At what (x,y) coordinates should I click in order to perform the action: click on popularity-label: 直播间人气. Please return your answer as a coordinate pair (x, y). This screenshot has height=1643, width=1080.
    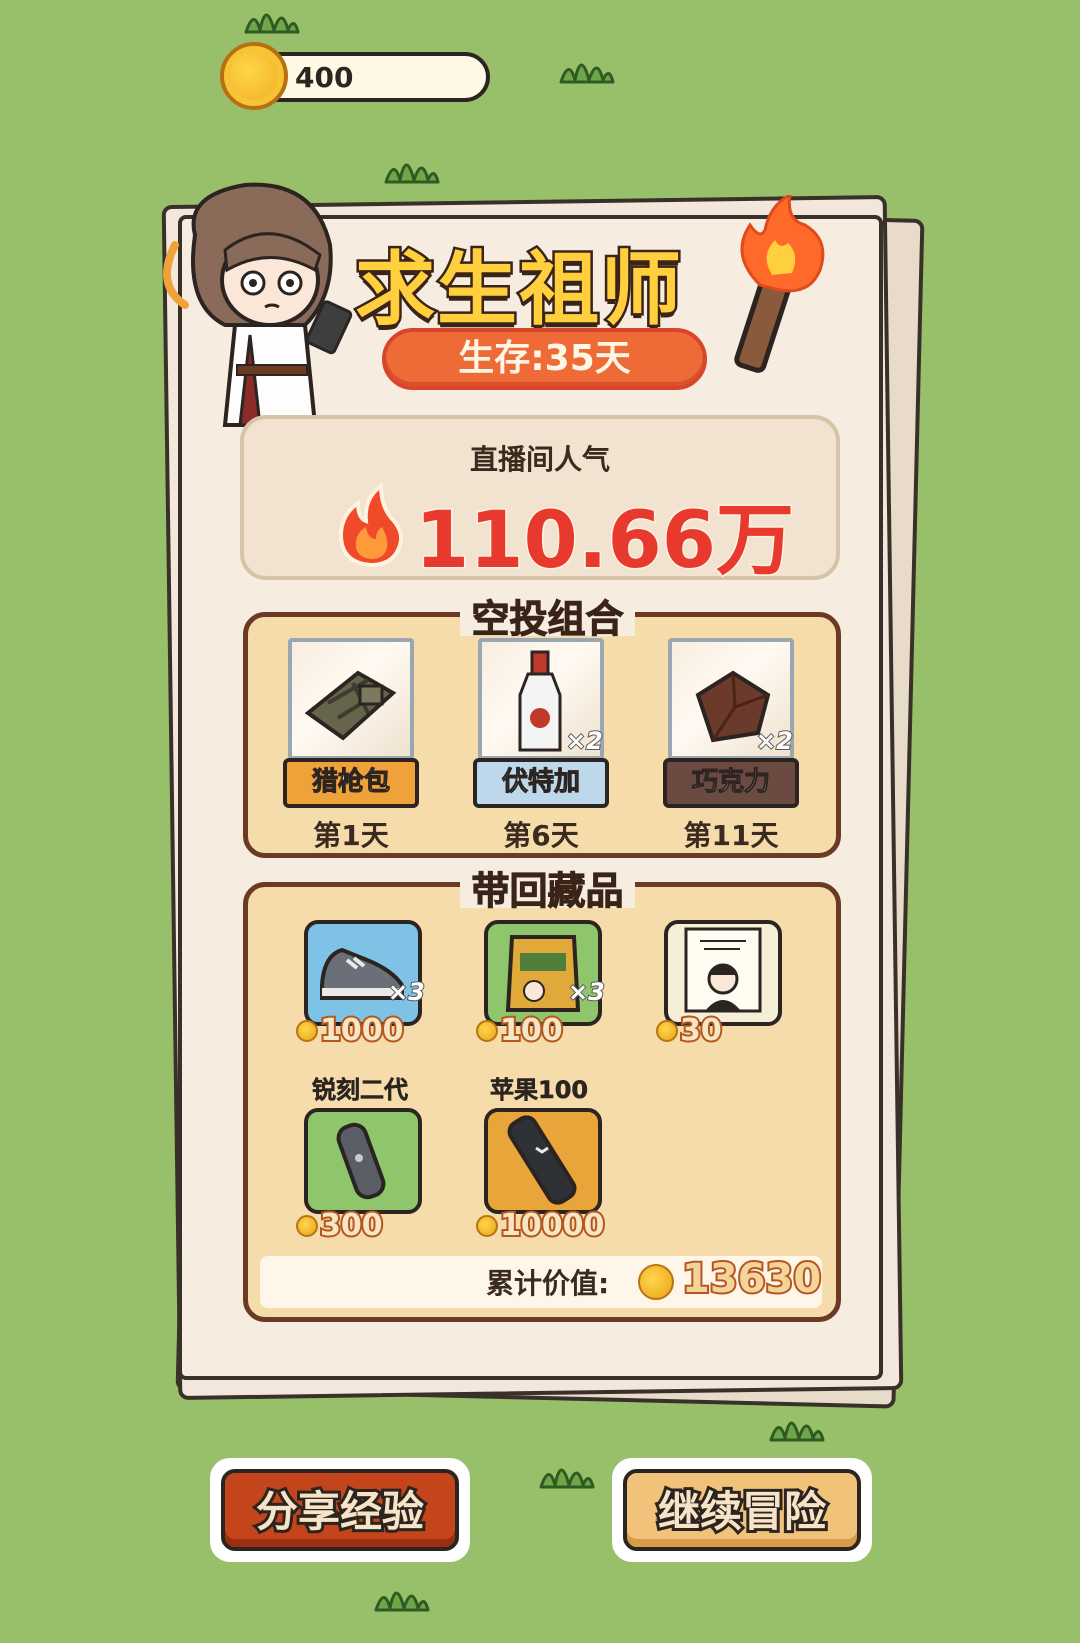
    Looking at the image, I should click on (539, 459).